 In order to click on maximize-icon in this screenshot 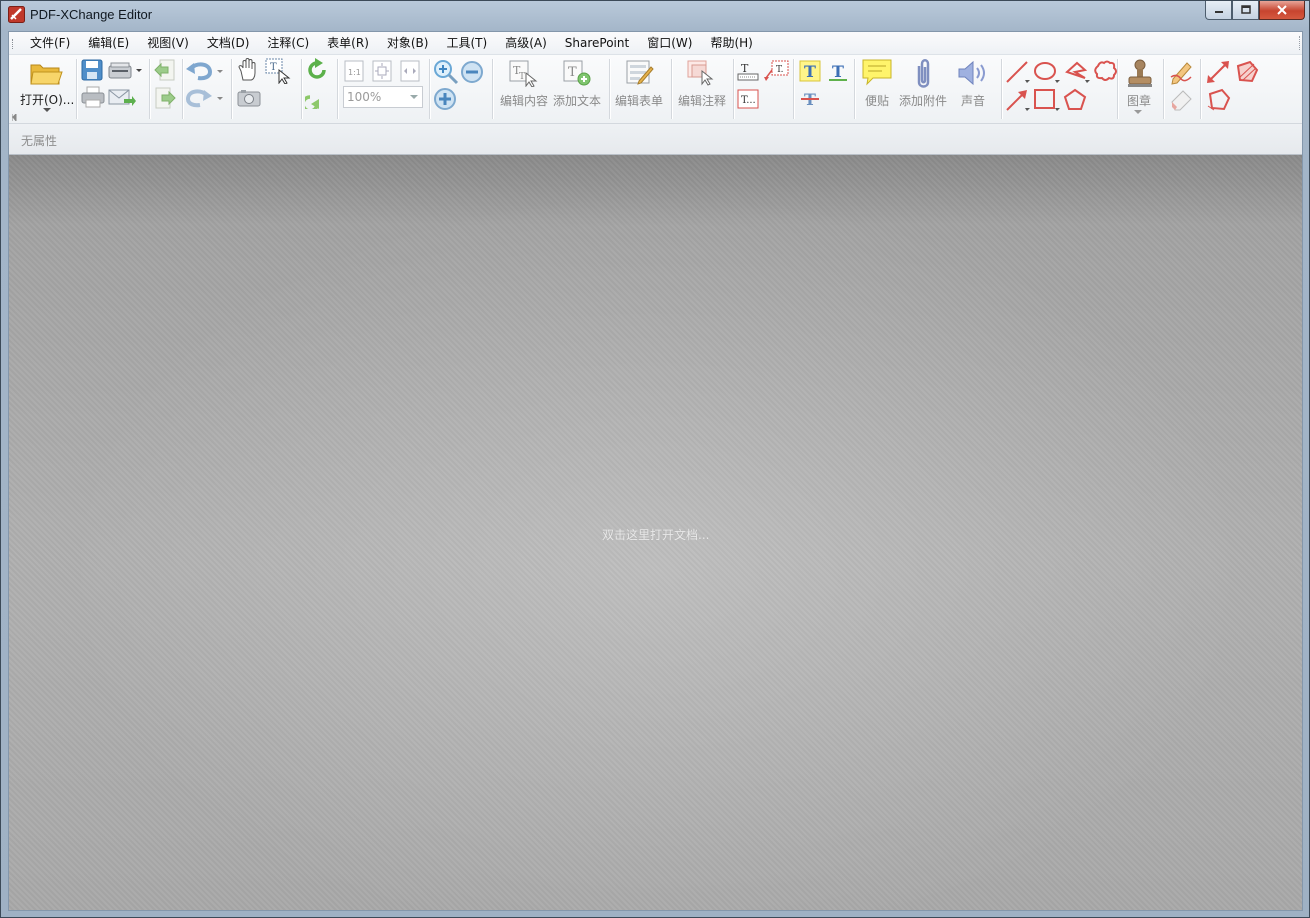, I will do `click(1245, 9)`.